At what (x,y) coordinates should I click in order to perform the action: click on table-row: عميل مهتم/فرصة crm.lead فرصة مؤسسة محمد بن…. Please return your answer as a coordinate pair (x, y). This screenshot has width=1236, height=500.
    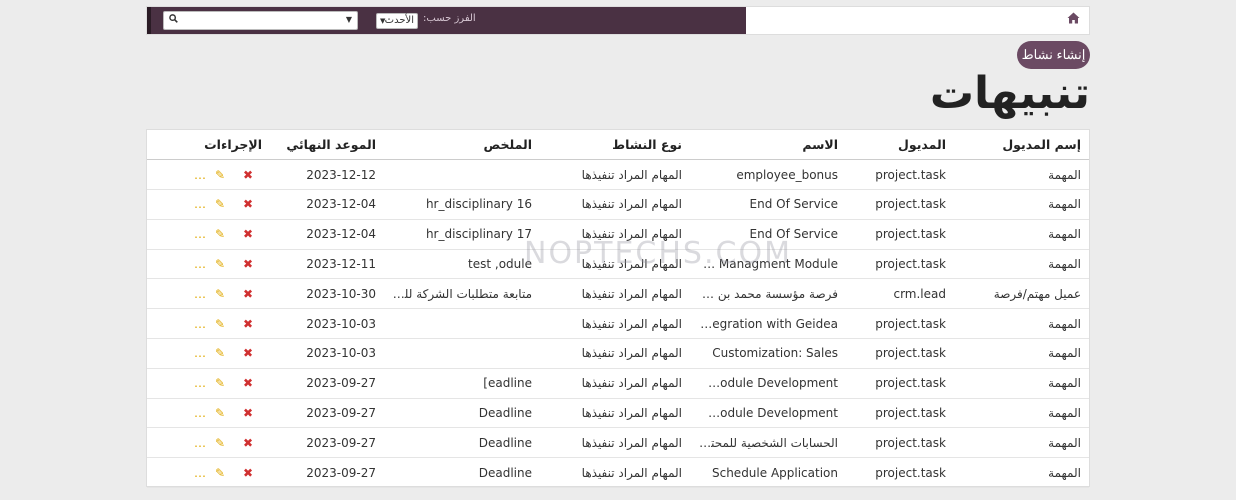
    Looking at the image, I should click on (618, 294).